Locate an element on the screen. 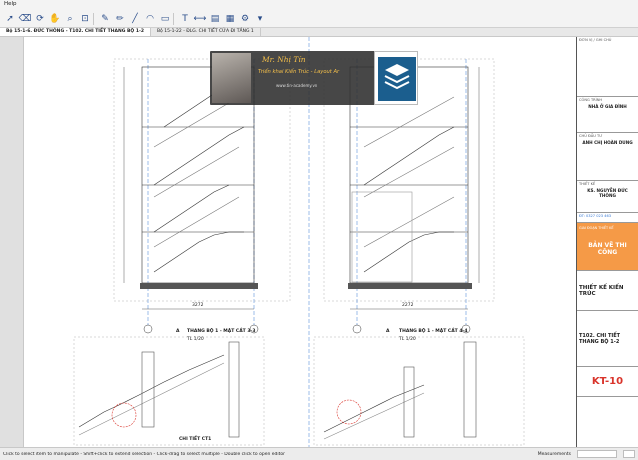  section-4-4-scale: TL 1/20 is located at coordinates (407, 339).